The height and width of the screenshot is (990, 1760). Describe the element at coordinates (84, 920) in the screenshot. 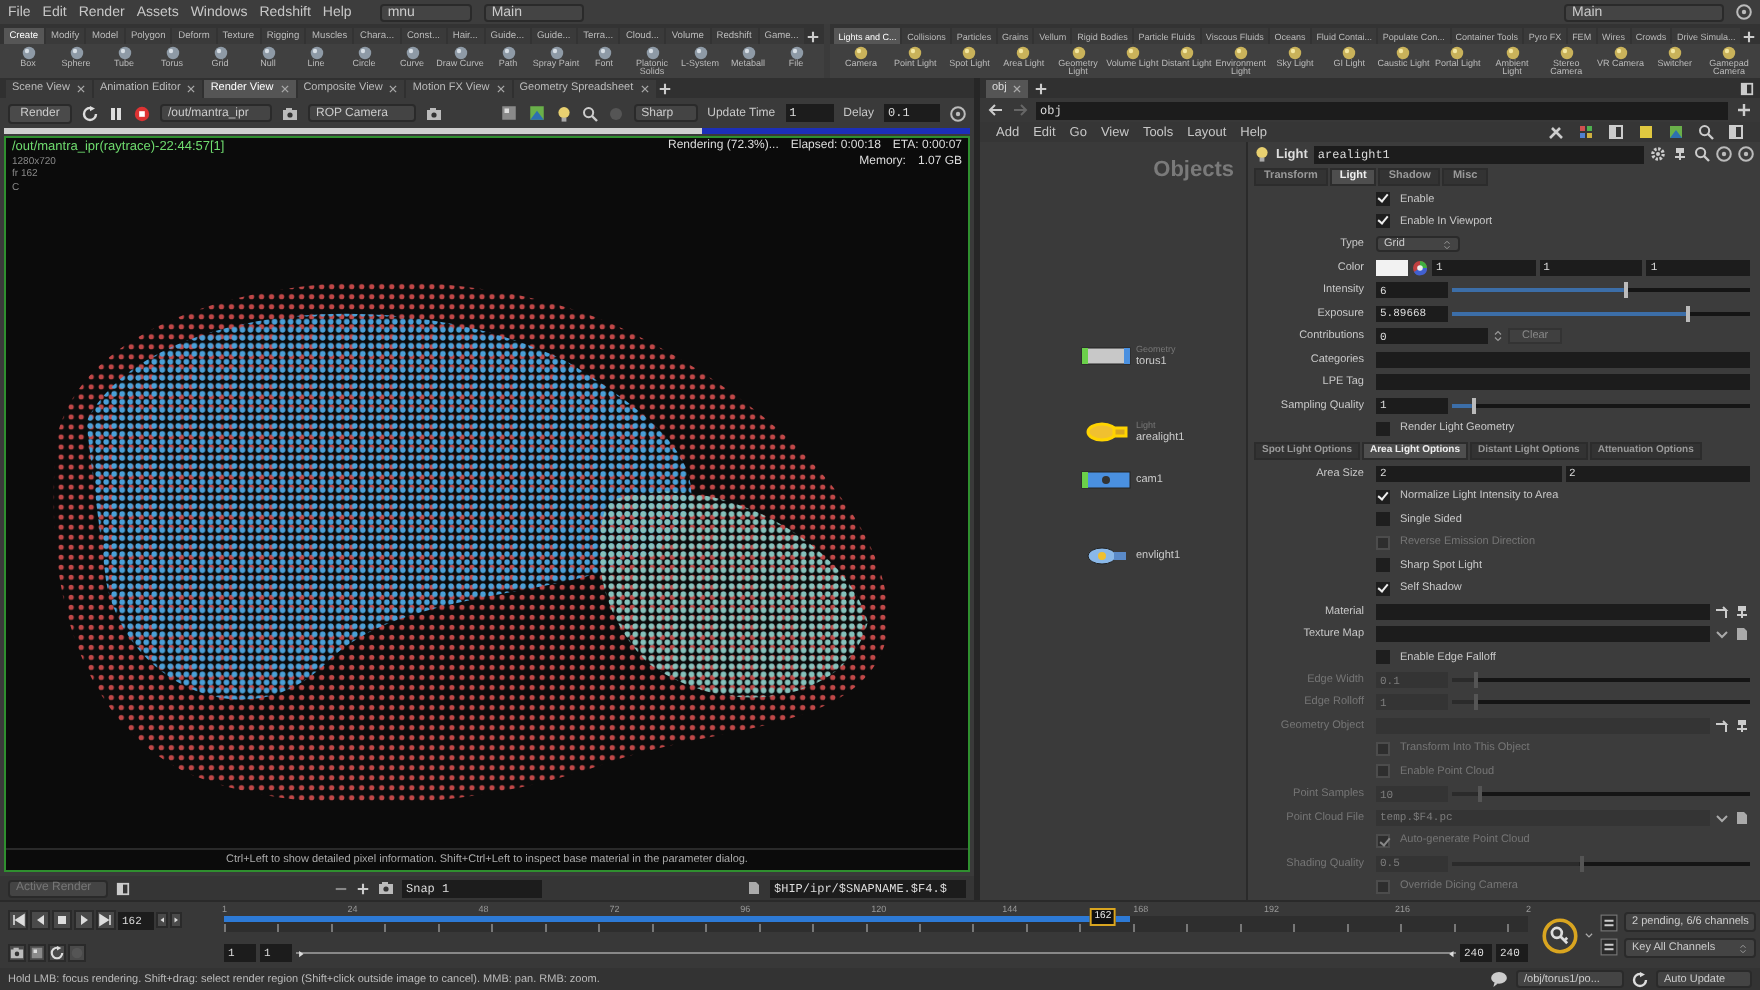

I see `play-icon` at that location.